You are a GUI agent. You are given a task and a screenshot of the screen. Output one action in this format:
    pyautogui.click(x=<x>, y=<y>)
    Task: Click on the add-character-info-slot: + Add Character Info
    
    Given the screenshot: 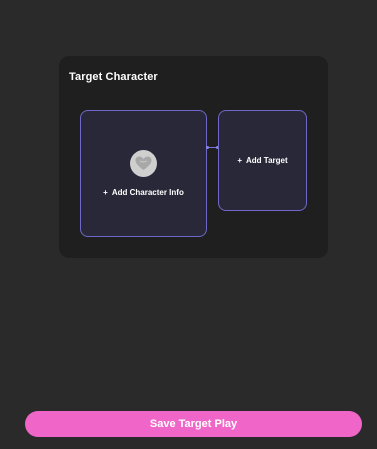 What is the action you would take?
    pyautogui.click(x=143, y=173)
    